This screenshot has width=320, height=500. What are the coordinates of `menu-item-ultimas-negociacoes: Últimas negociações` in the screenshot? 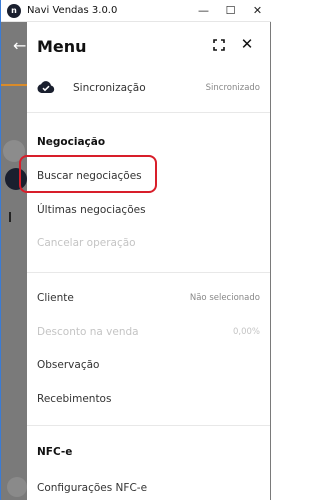 It's located at (149, 210).